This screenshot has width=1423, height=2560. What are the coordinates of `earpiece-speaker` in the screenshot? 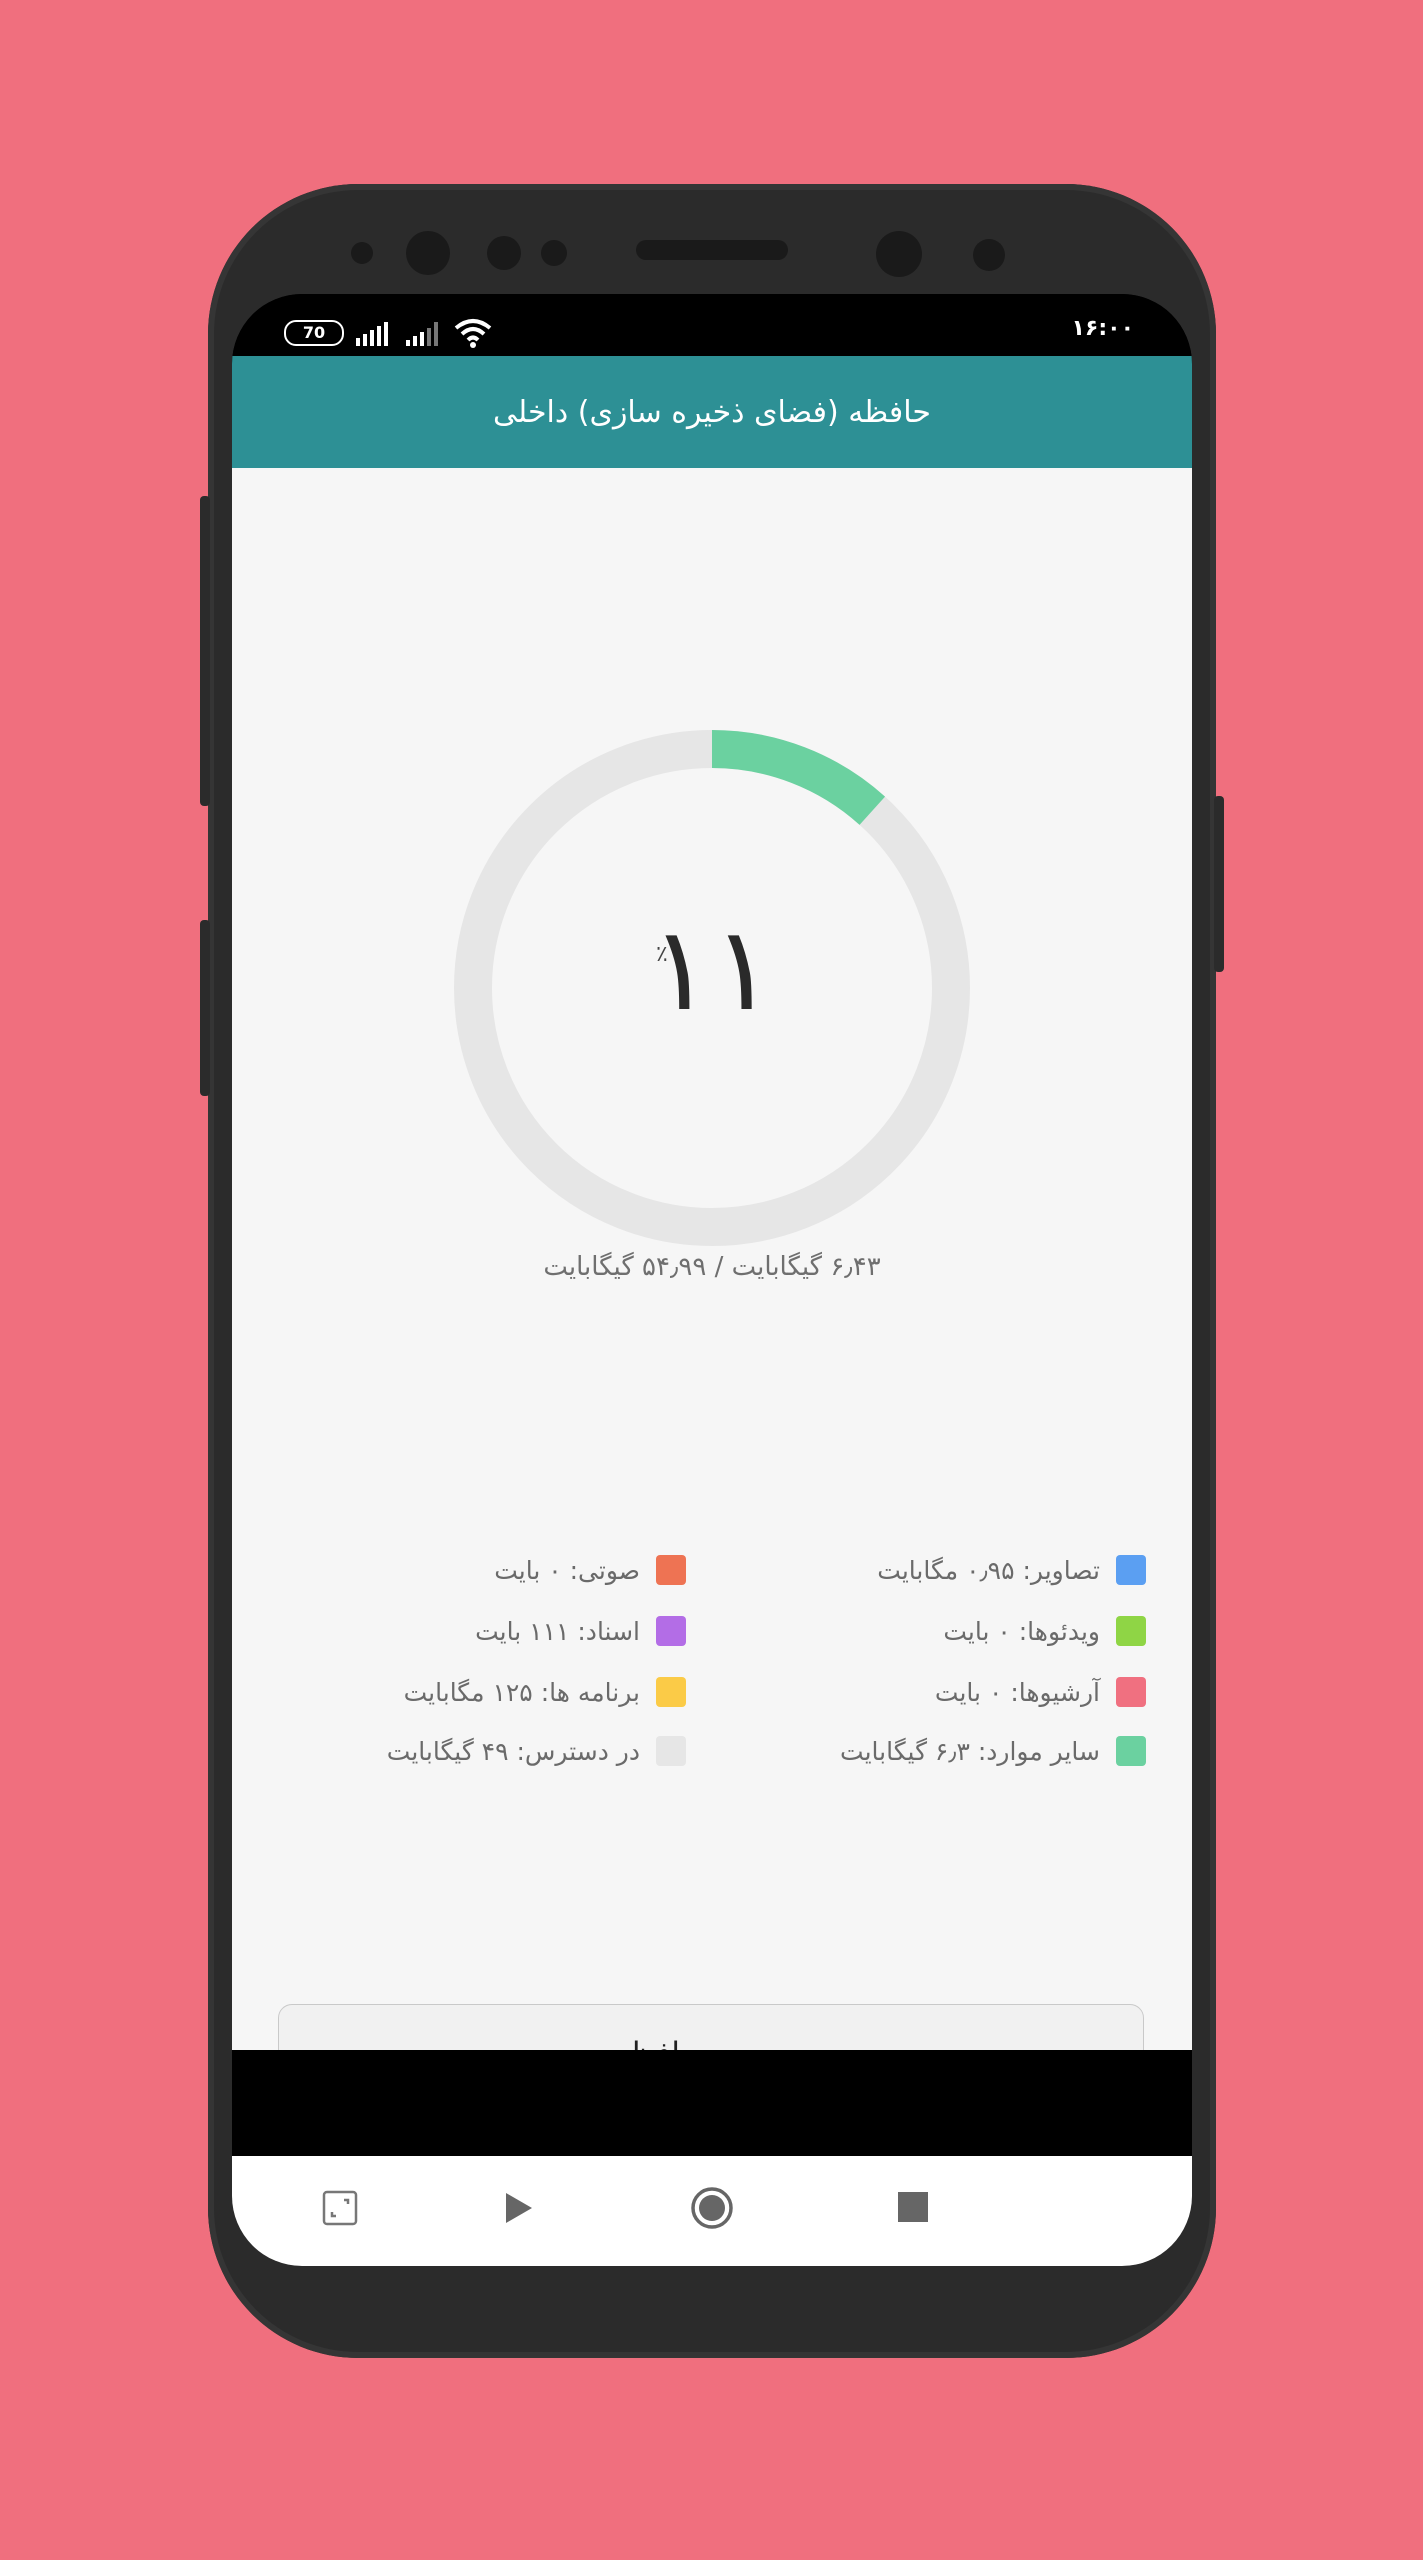 It's located at (712, 250).